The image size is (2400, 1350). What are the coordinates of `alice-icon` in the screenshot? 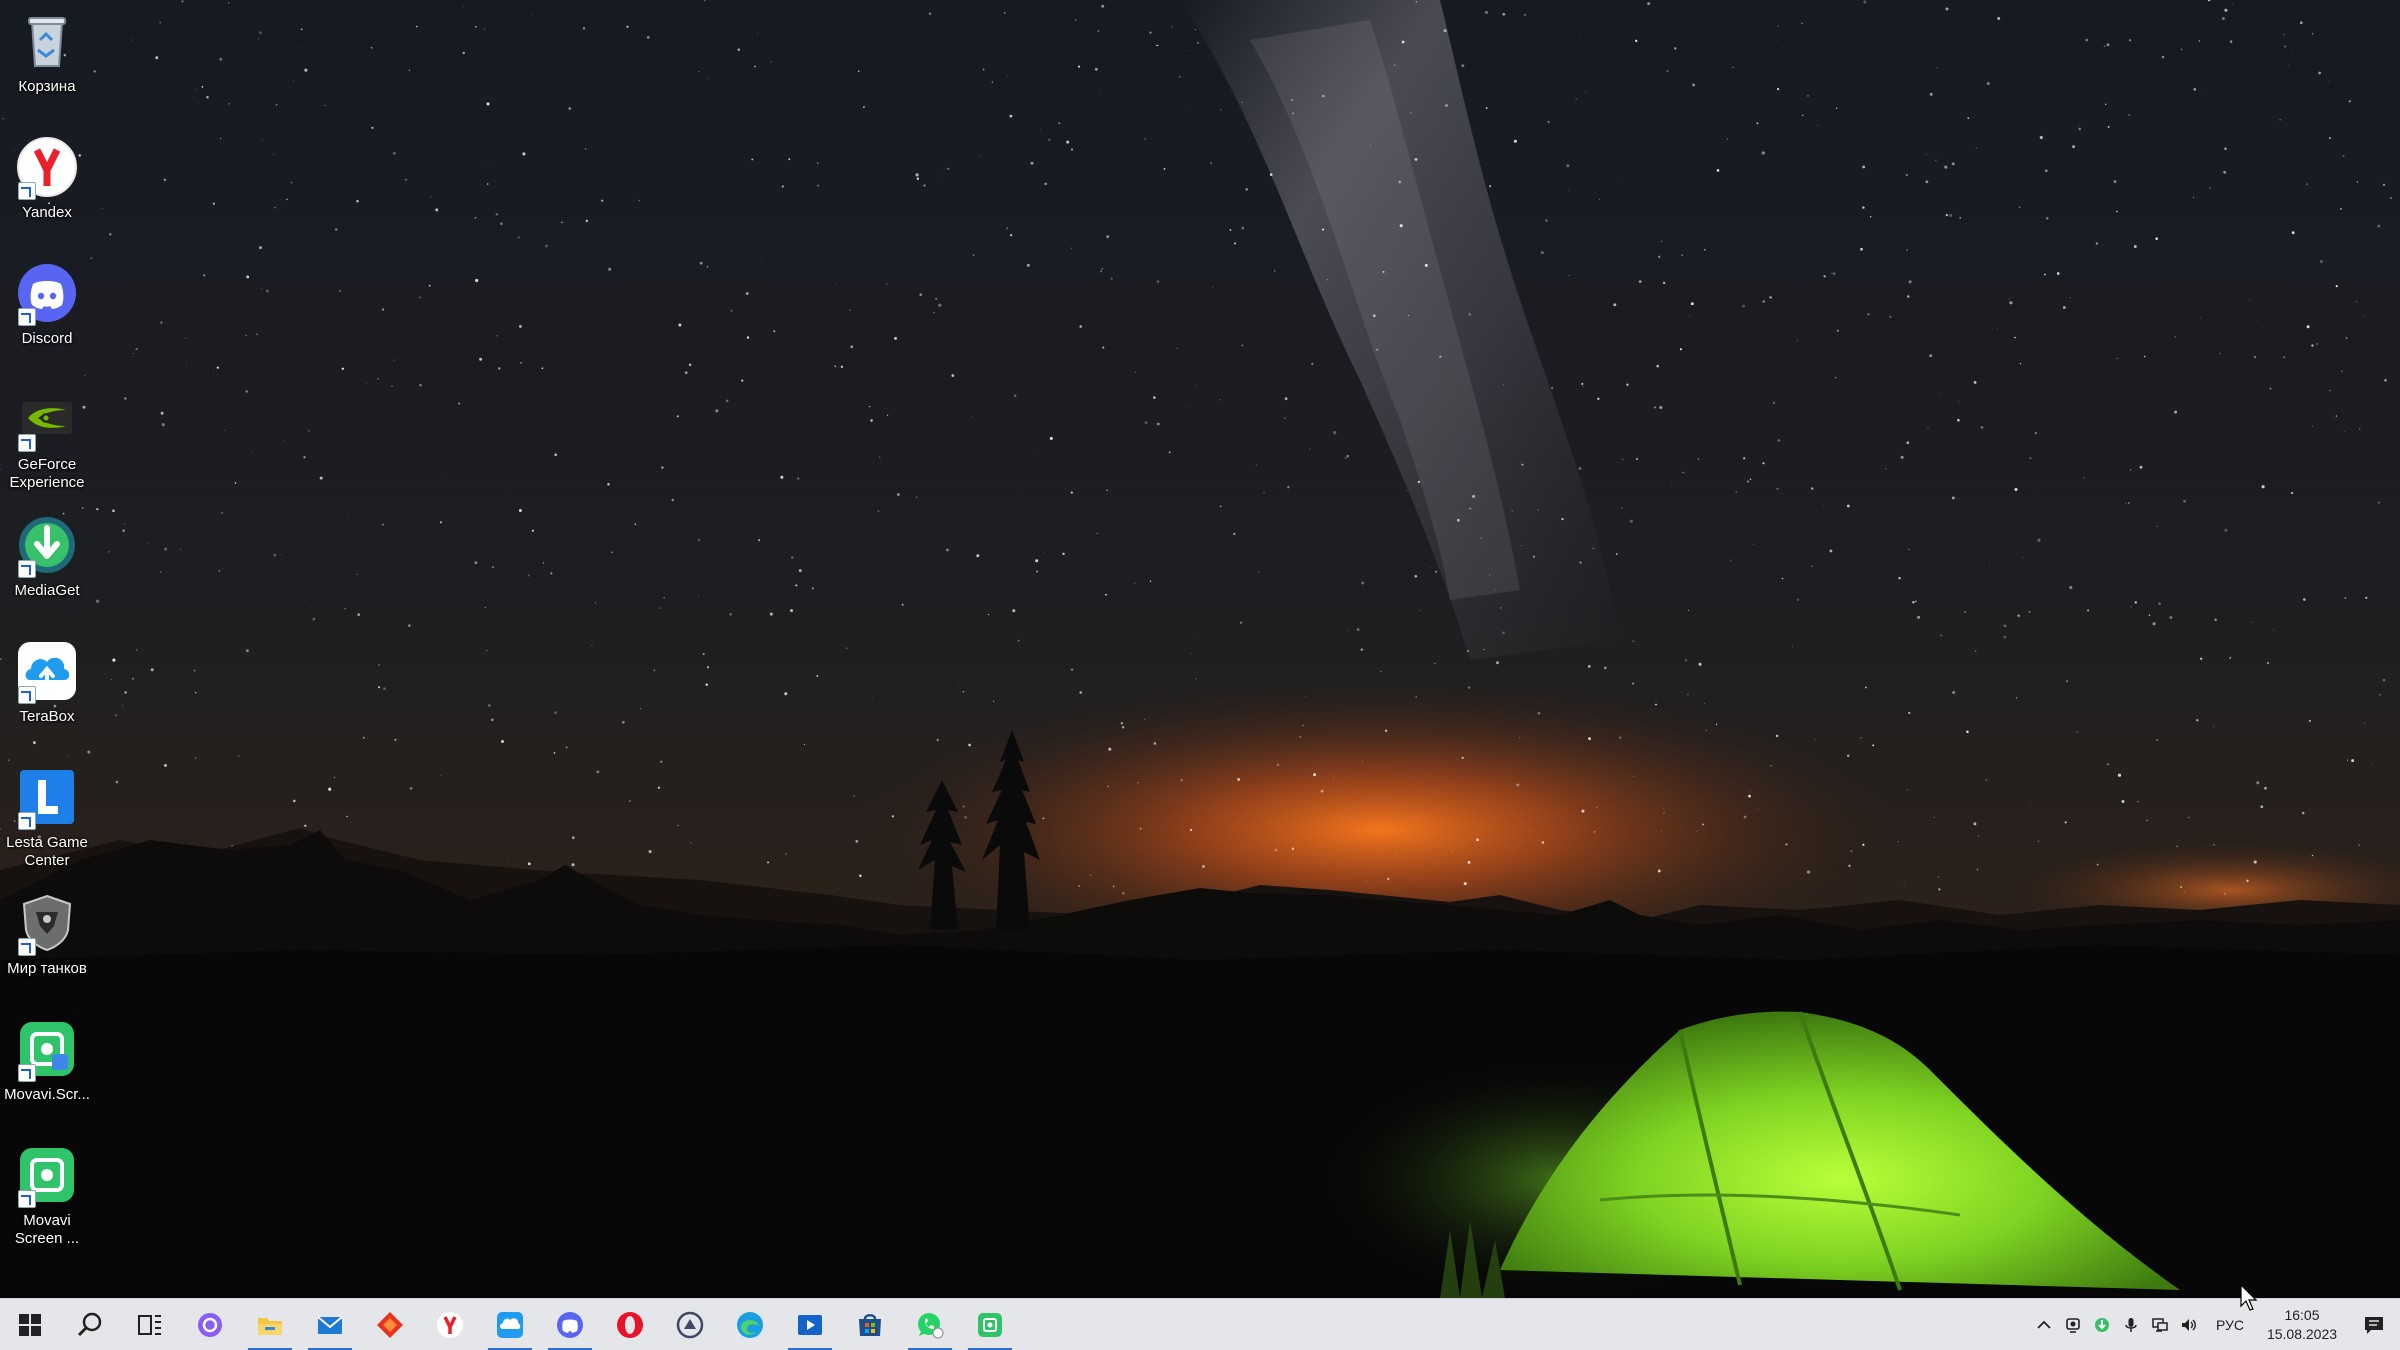 It's located at (210, 1324).